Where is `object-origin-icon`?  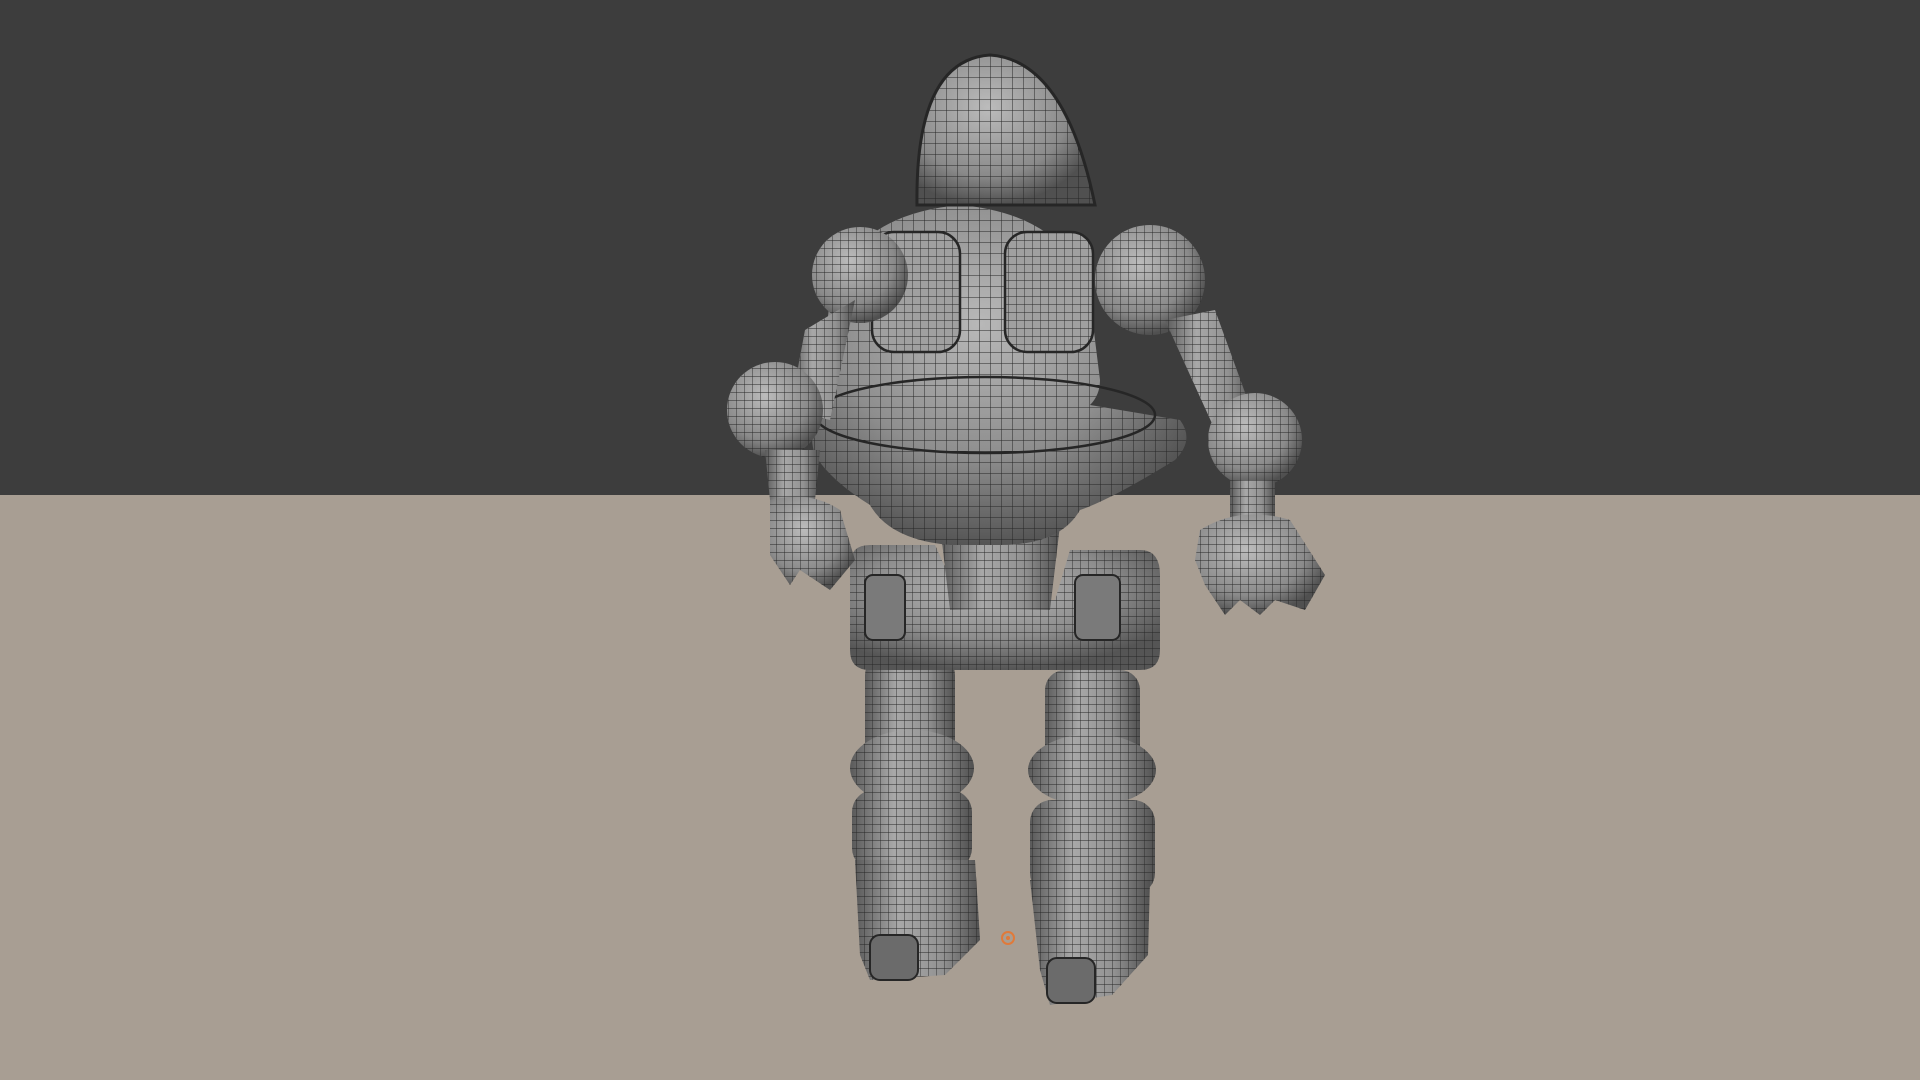 object-origin-icon is located at coordinates (1008, 938).